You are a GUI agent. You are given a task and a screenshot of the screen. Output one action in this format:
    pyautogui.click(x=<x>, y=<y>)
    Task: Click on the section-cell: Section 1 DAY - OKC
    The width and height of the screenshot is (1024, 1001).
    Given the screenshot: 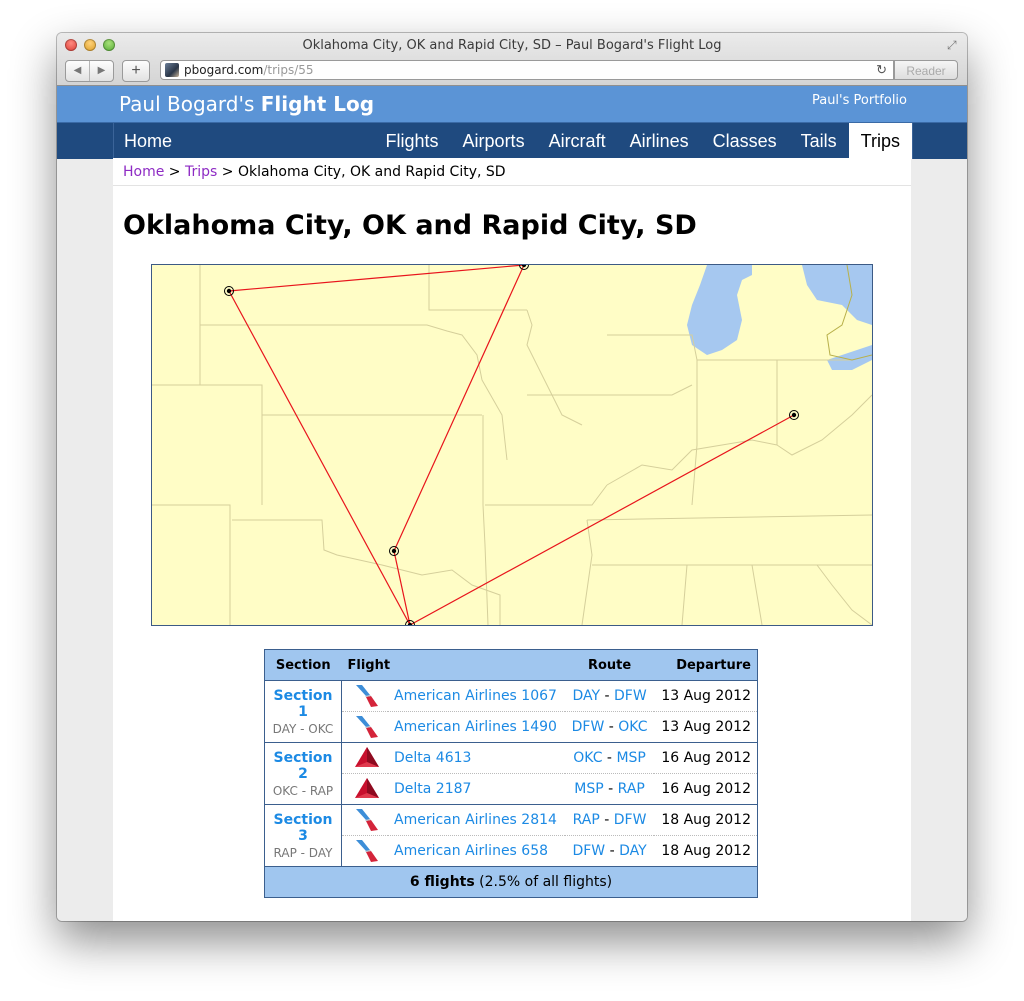 What is the action you would take?
    pyautogui.click(x=303, y=711)
    